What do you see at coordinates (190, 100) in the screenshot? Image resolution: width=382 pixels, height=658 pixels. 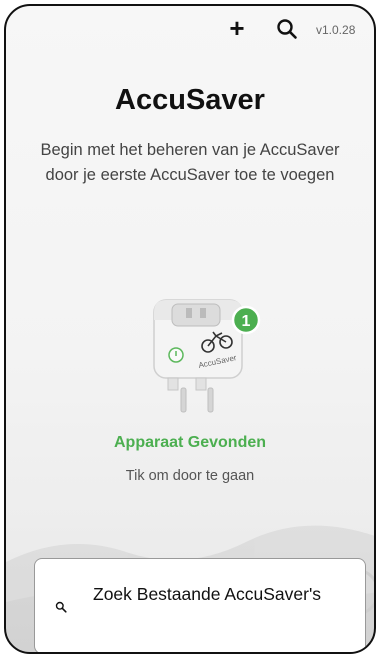 I see `page-title: AccuSaver` at bounding box center [190, 100].